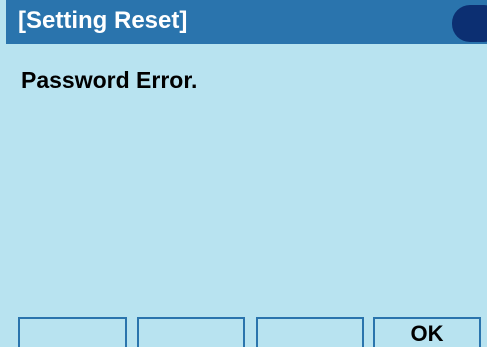 The height and width of the screenshot is (349, 487). I want to click on ok-softkey: OK, so click(427, 332).